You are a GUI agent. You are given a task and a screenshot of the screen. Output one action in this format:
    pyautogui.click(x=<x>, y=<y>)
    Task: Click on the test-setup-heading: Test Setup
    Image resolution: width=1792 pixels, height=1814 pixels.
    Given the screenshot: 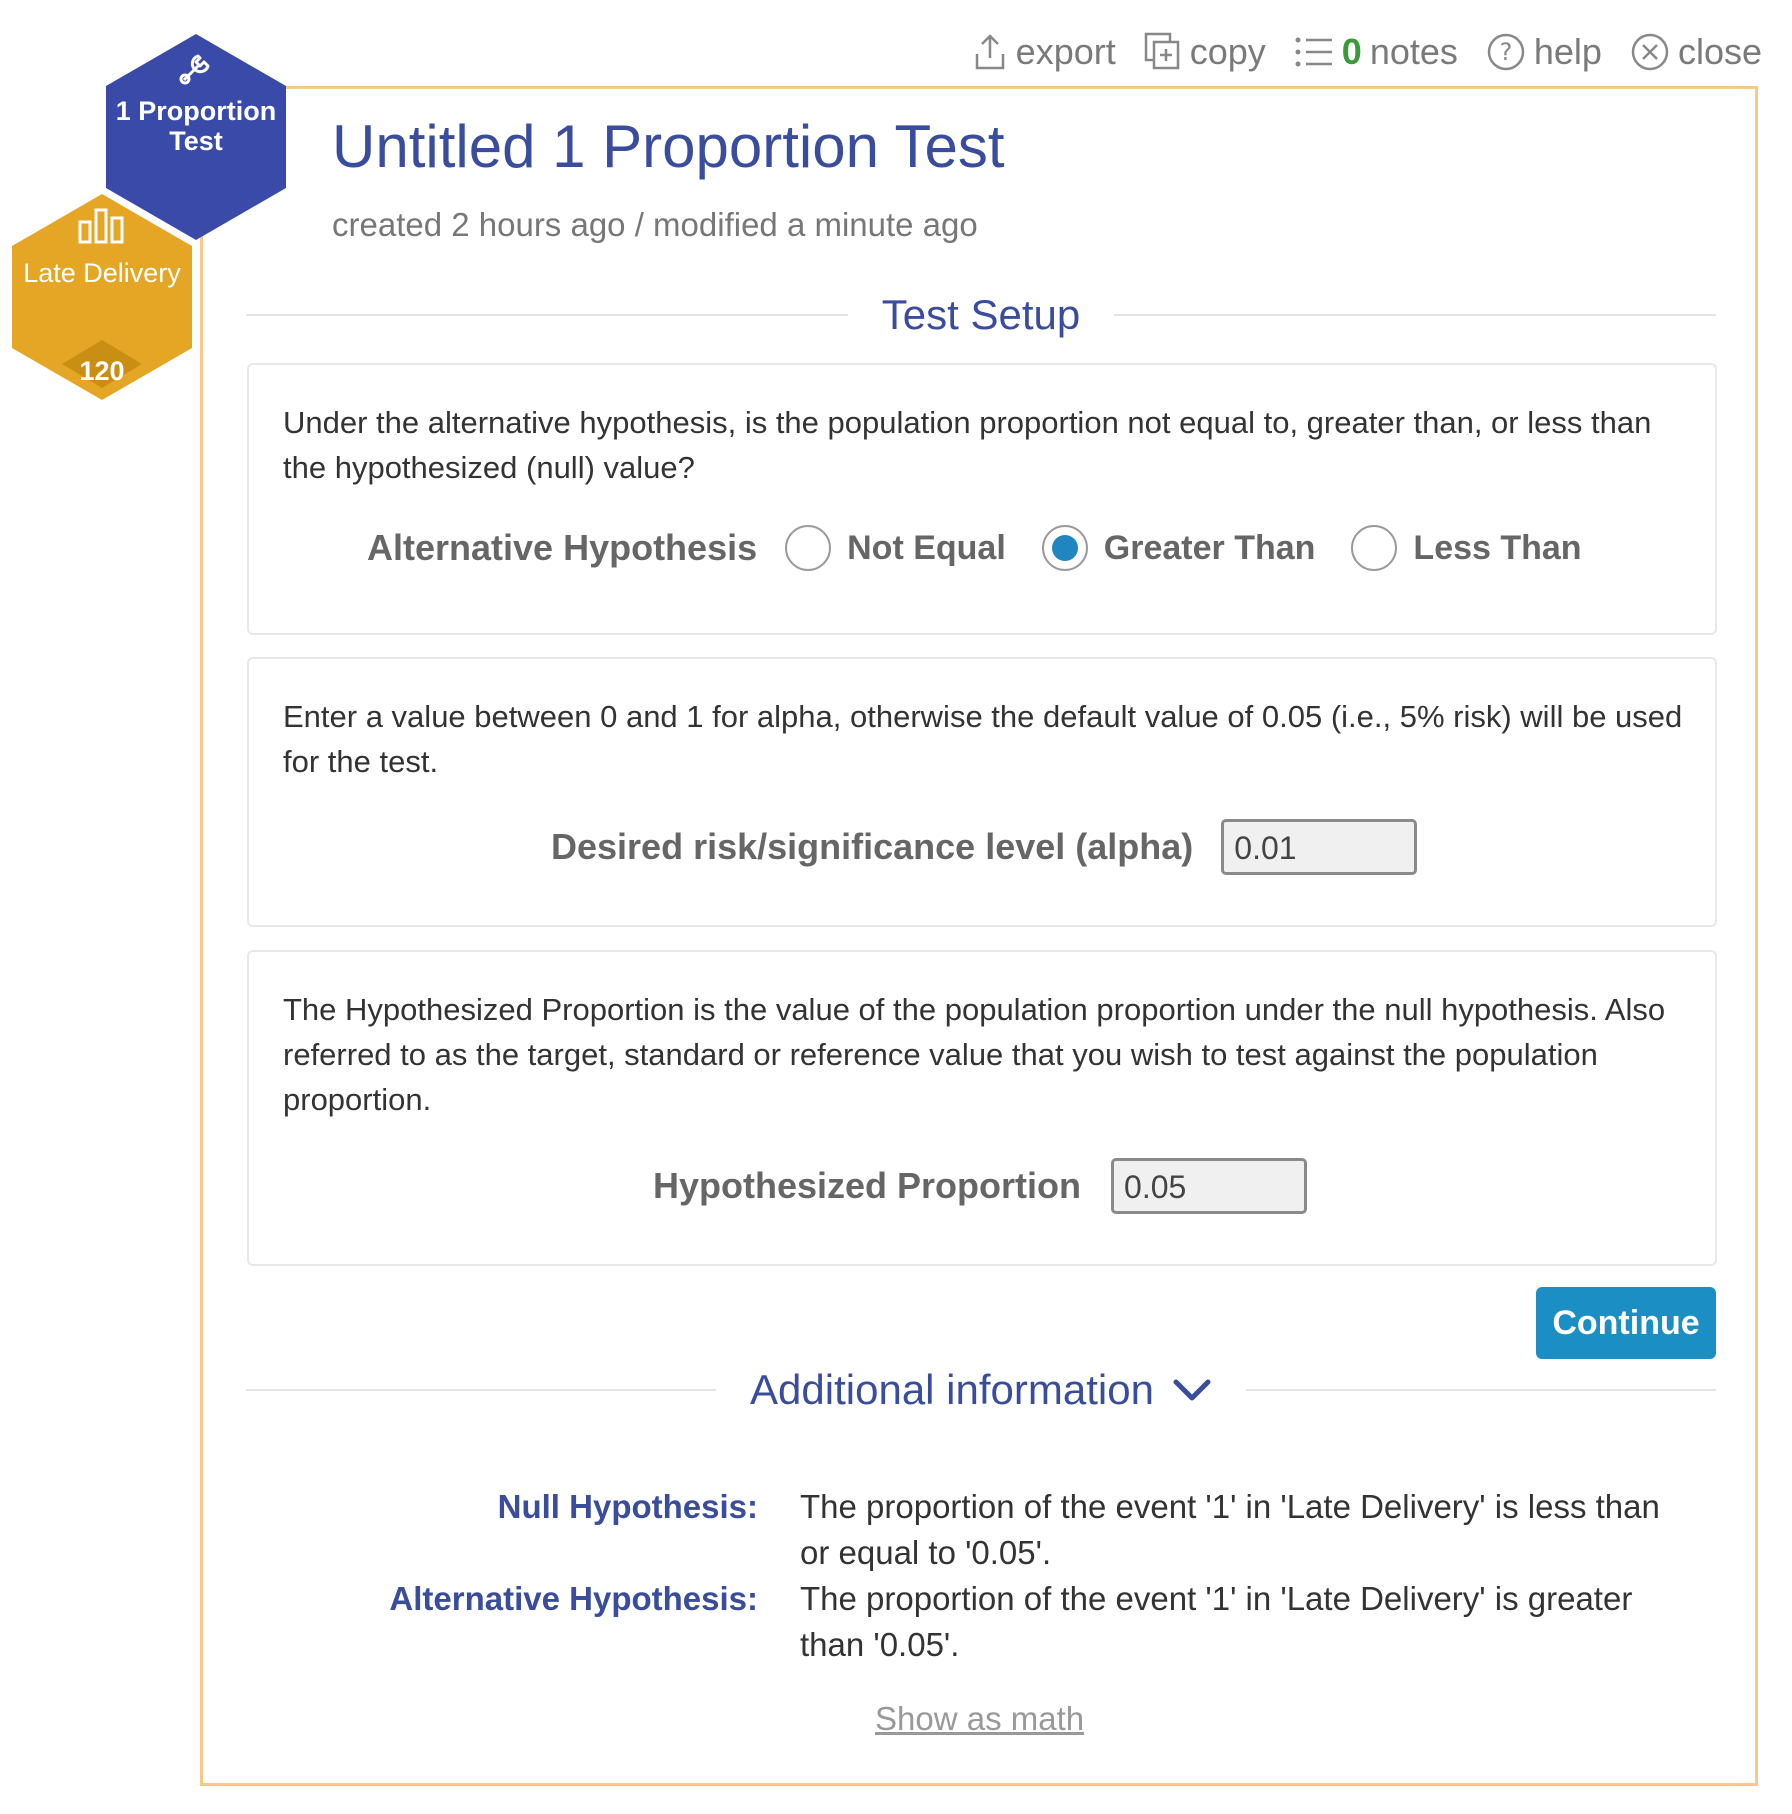 What is the action you would take?
    pyautogui.click(x=981, y=315)
    